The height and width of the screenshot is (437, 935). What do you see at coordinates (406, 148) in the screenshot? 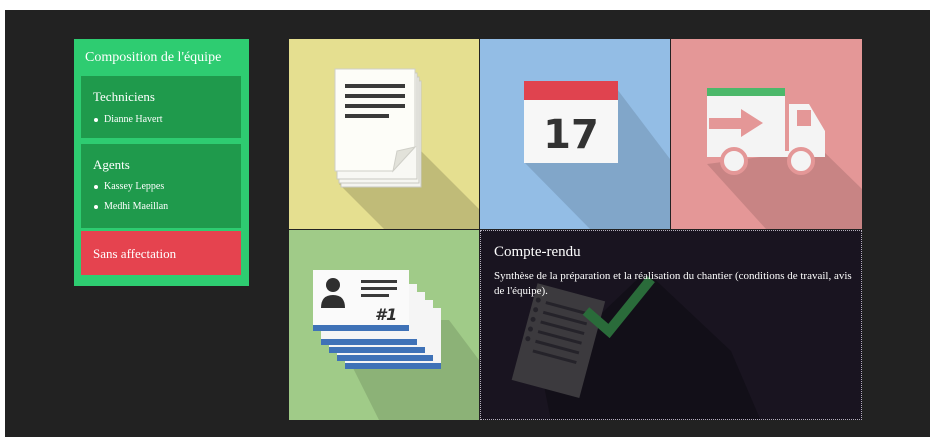
I see `documents-icon` at bounding box center [406, 148].